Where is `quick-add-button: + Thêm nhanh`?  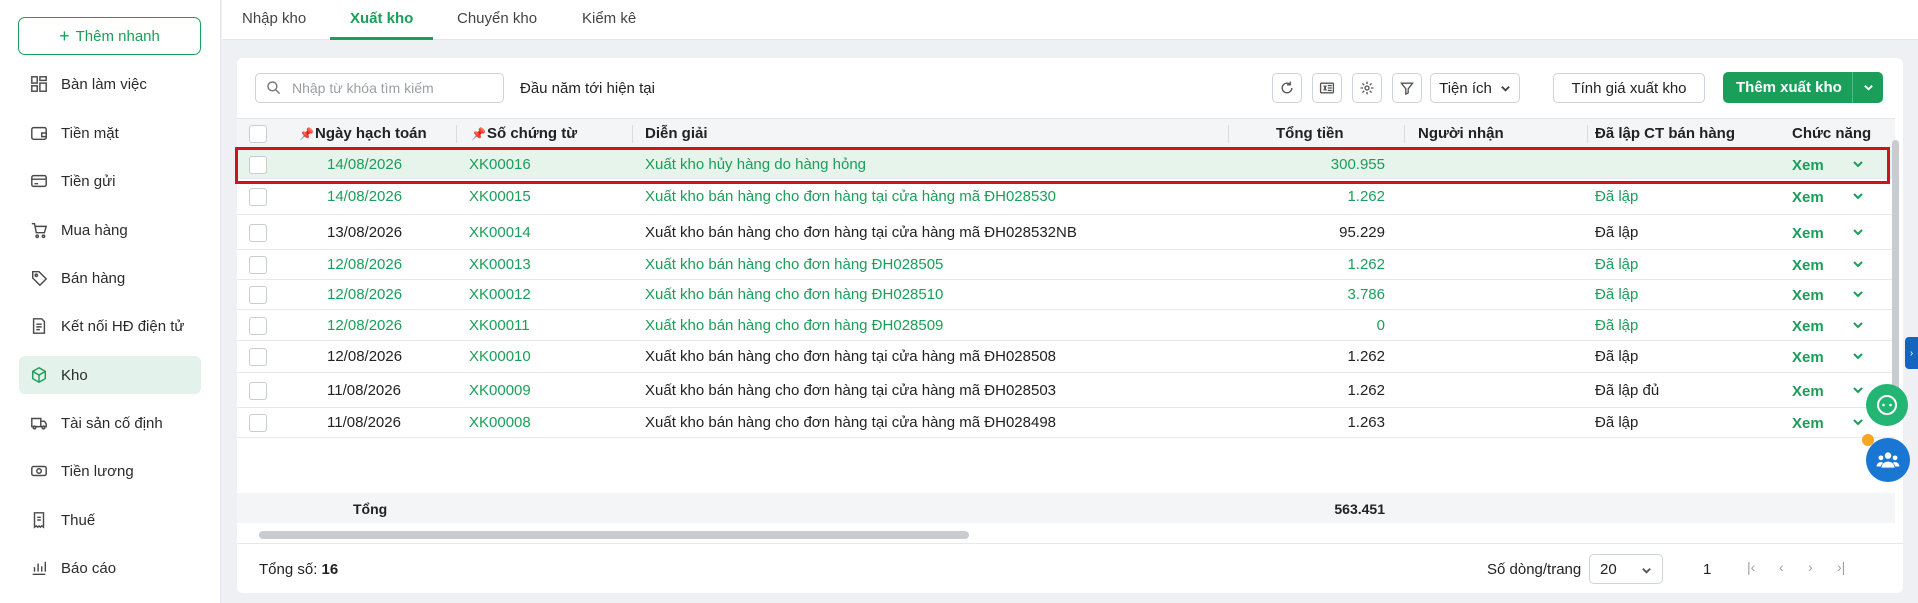
quick-add-button: + Thêm nhanh is located at coordinates (109, 36).